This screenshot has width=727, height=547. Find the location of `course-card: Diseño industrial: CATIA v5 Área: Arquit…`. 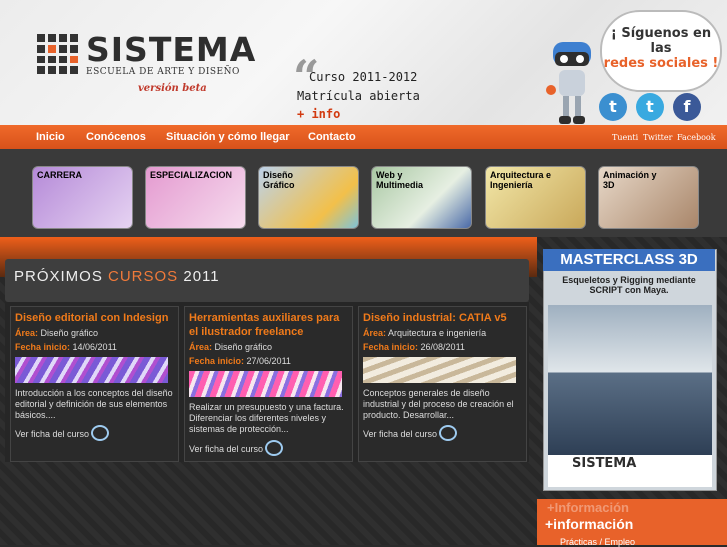

course-card: Diseño industrial: CATIA v5 Área: Arquit… is located at coordinates (442, 384).